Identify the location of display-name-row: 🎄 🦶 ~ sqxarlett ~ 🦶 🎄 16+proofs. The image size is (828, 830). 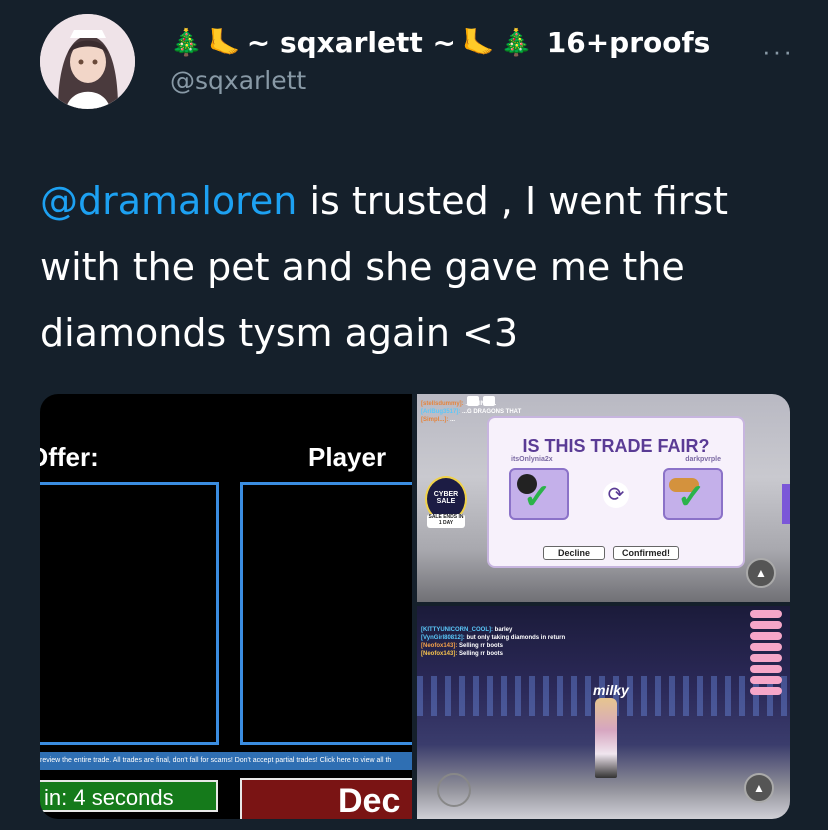
(440, 42).